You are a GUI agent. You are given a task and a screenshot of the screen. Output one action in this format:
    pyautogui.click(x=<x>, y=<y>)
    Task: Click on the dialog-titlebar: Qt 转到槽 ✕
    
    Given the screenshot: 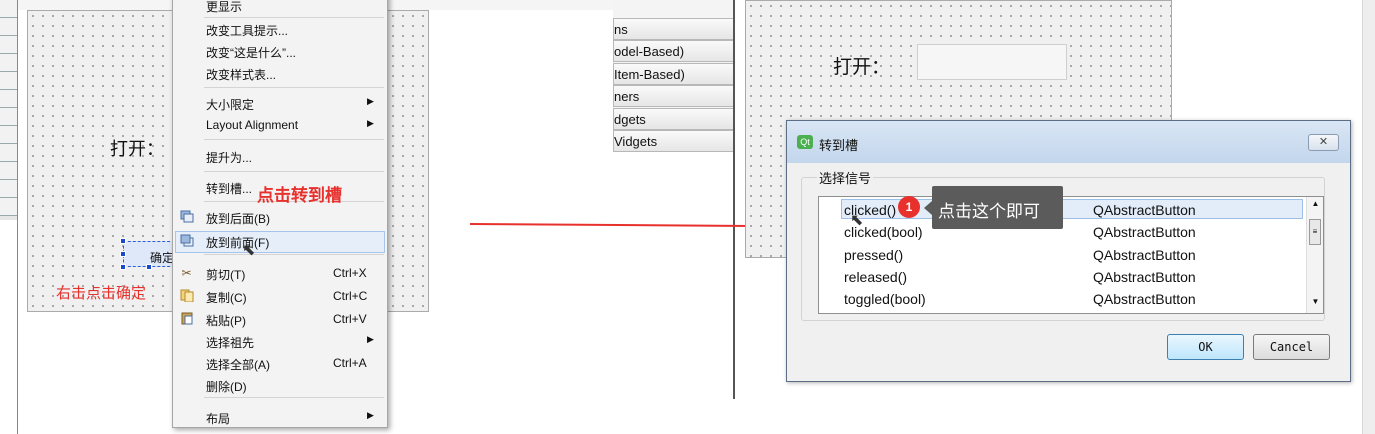 What is the action you would take?
    pyautogui.click(x=1068, y=142)
    